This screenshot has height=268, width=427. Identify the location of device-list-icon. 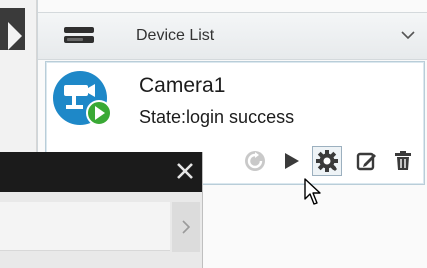
(79, 35).